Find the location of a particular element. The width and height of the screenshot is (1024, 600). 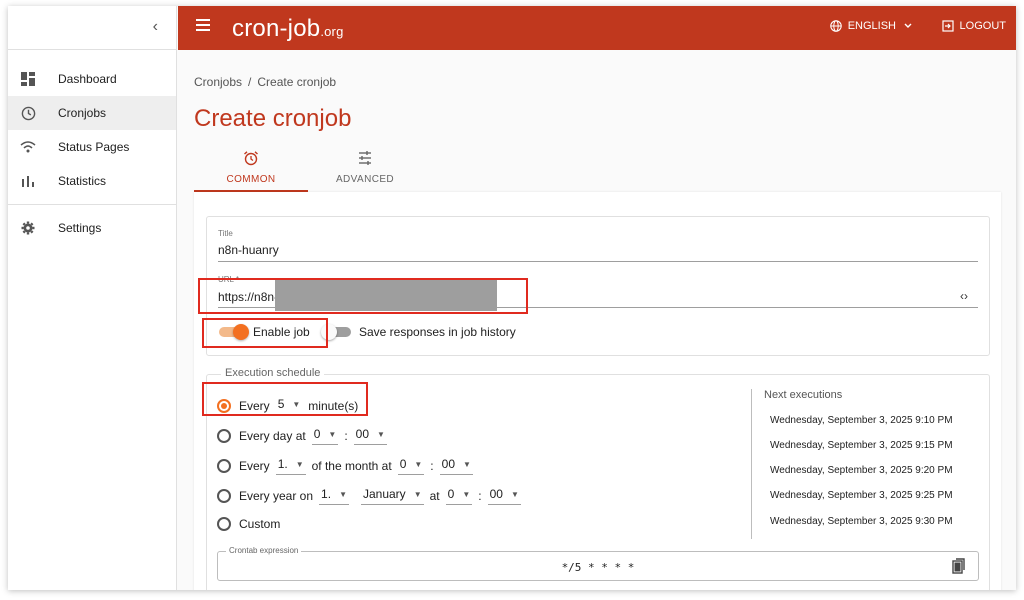

save-responses-toggle: Save responses in job history is located at coordinates (418, 332).